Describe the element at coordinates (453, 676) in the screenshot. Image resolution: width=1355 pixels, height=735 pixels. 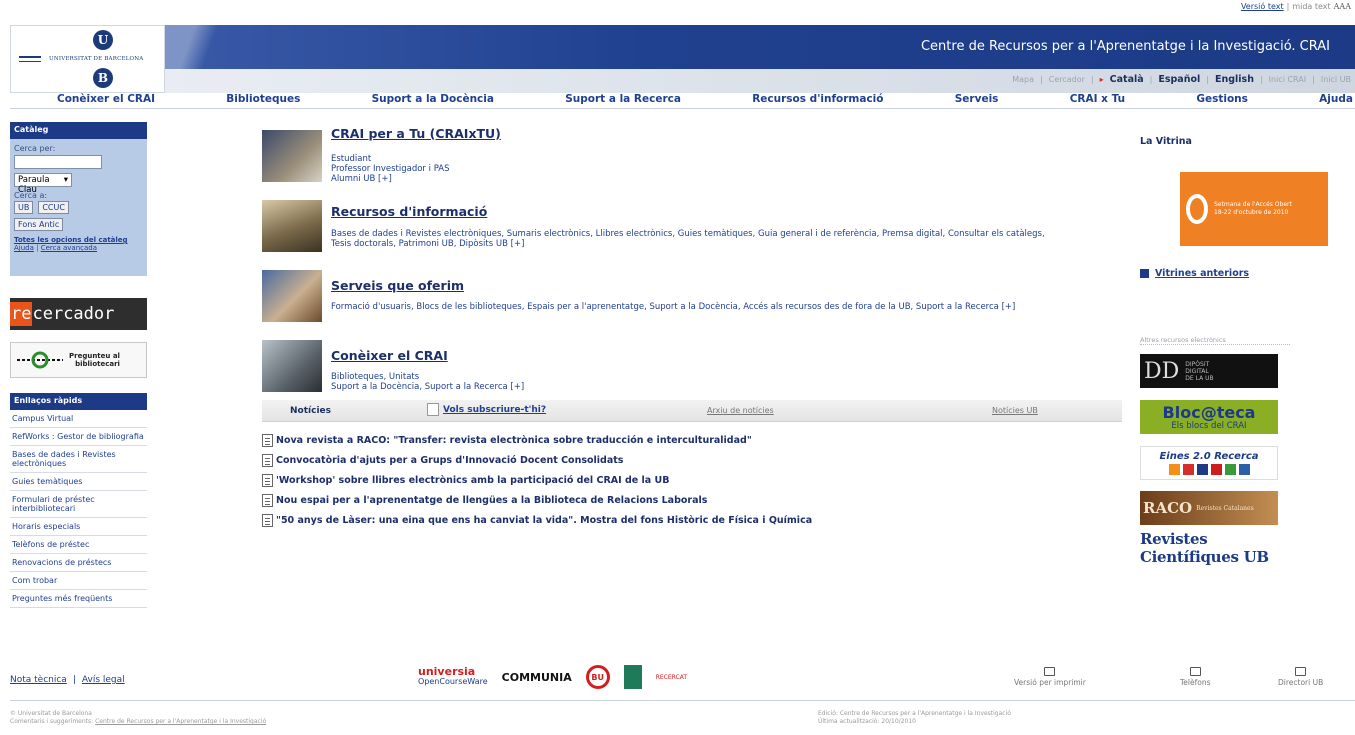
I see `universia-logo: universia OpenCourseWare` at that location.